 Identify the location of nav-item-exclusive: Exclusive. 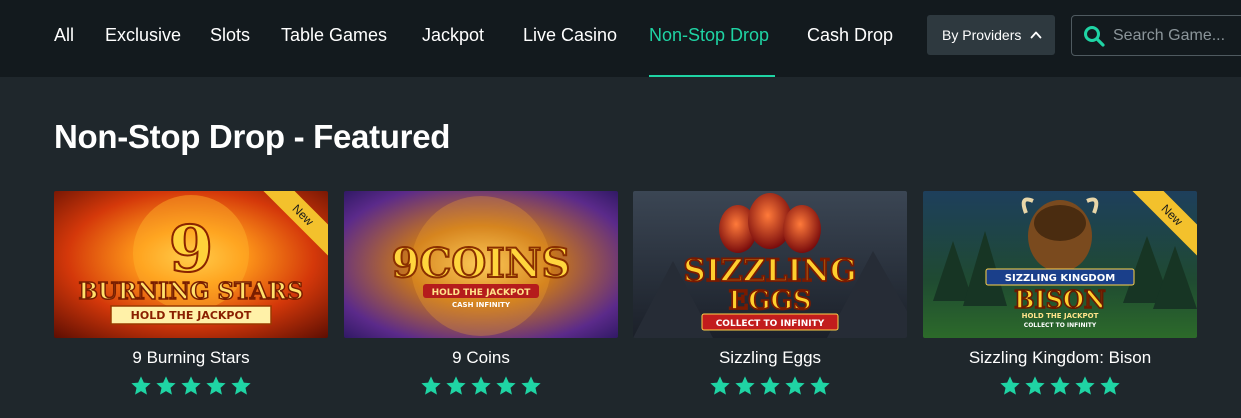
(143, 35).